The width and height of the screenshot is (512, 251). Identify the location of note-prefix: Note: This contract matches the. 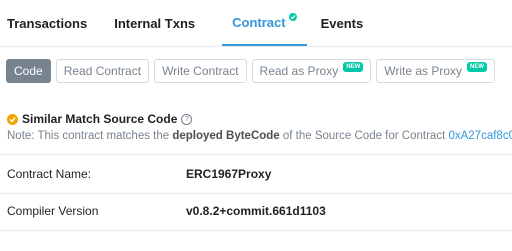
(90, 136).